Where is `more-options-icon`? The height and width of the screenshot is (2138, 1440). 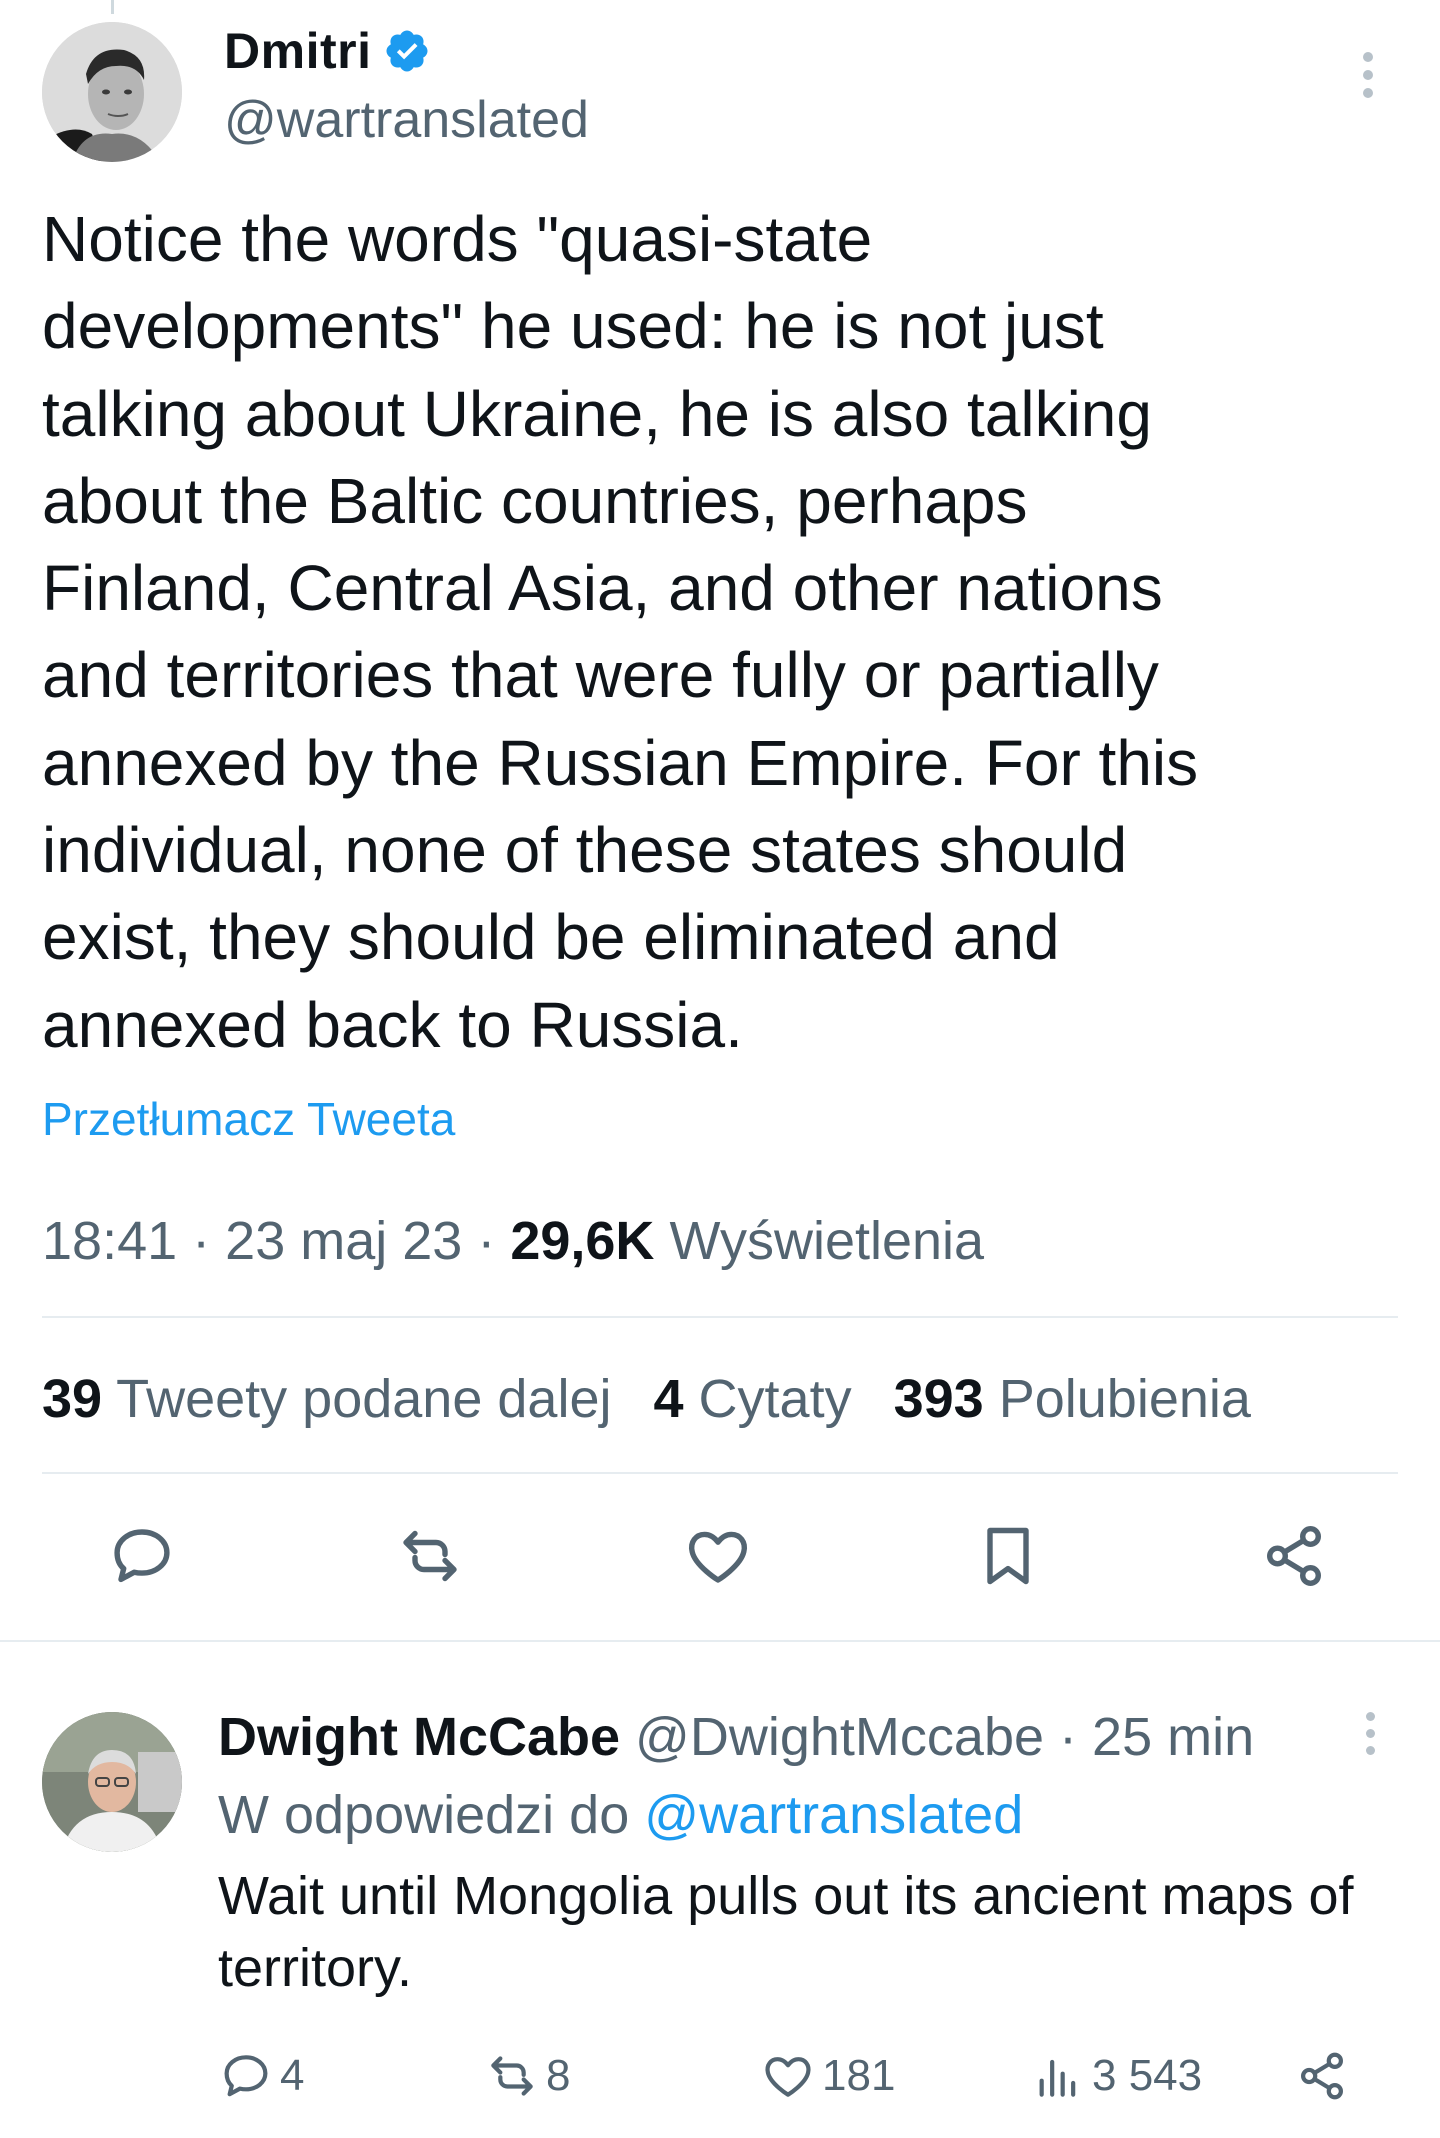 more-options-icon is located at coordinates (1368, 77).